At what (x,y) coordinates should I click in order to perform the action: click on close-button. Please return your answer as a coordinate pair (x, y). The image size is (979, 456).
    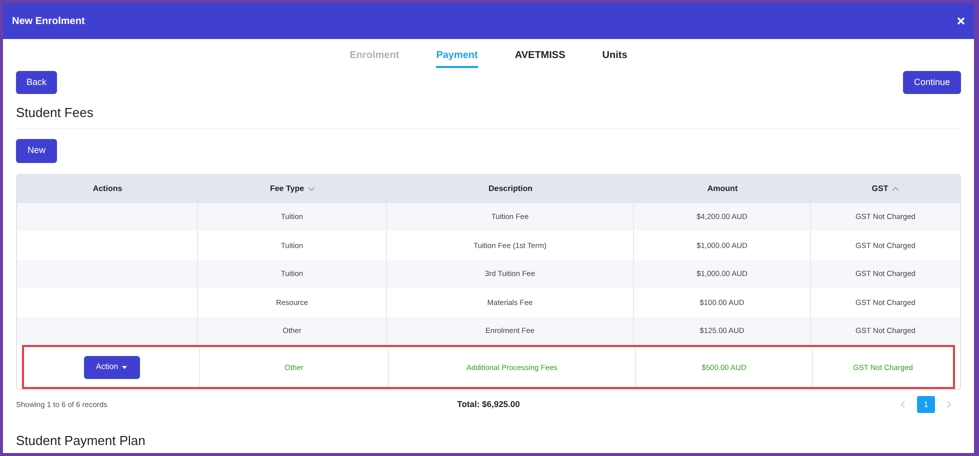
    Looking at the image, I should click on (961, 21).